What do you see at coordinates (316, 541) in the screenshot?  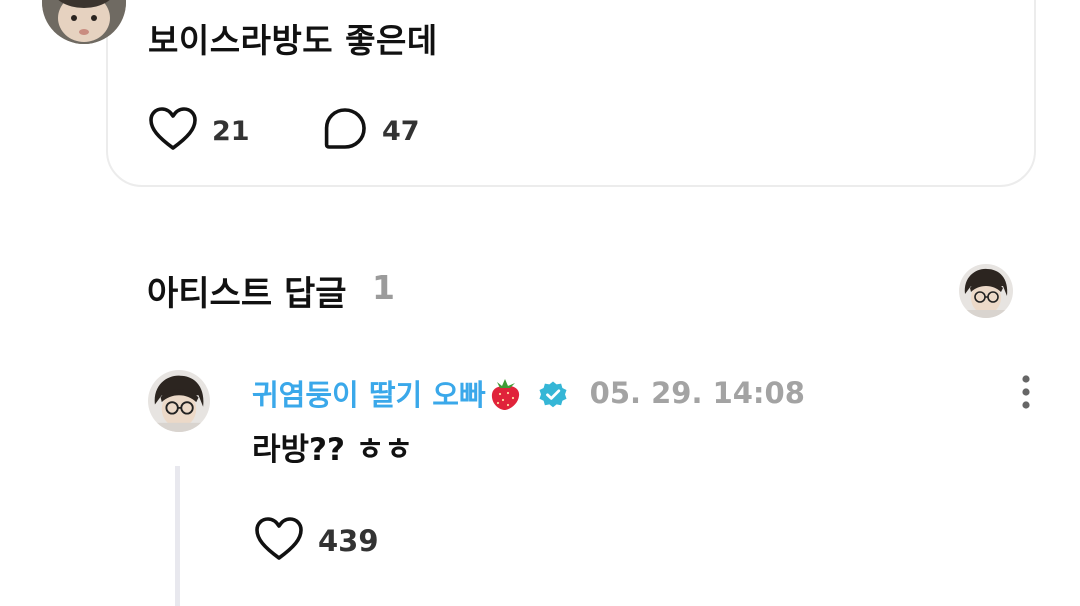 I see `reply-like-button: 439` at bounding box center [316, 541].